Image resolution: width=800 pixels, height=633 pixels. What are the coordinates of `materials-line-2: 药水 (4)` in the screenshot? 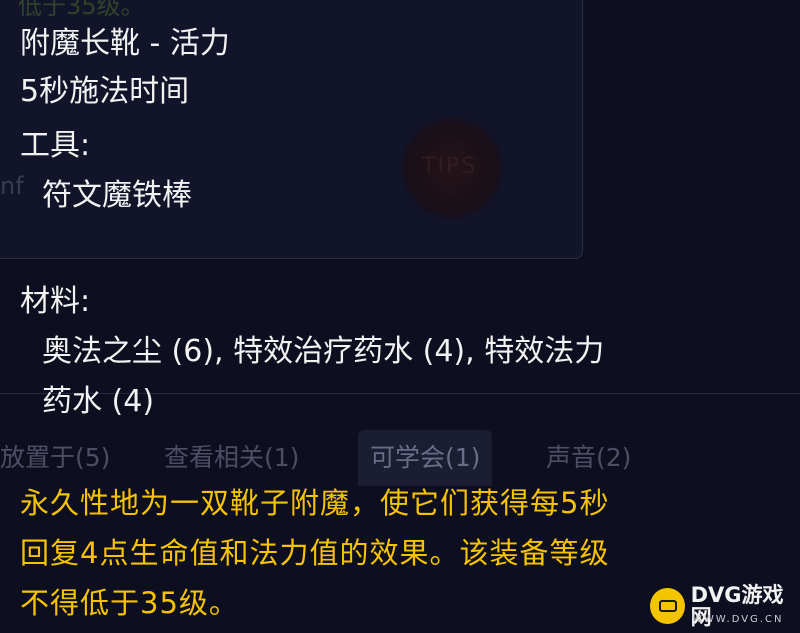 It's located at (98, 401).